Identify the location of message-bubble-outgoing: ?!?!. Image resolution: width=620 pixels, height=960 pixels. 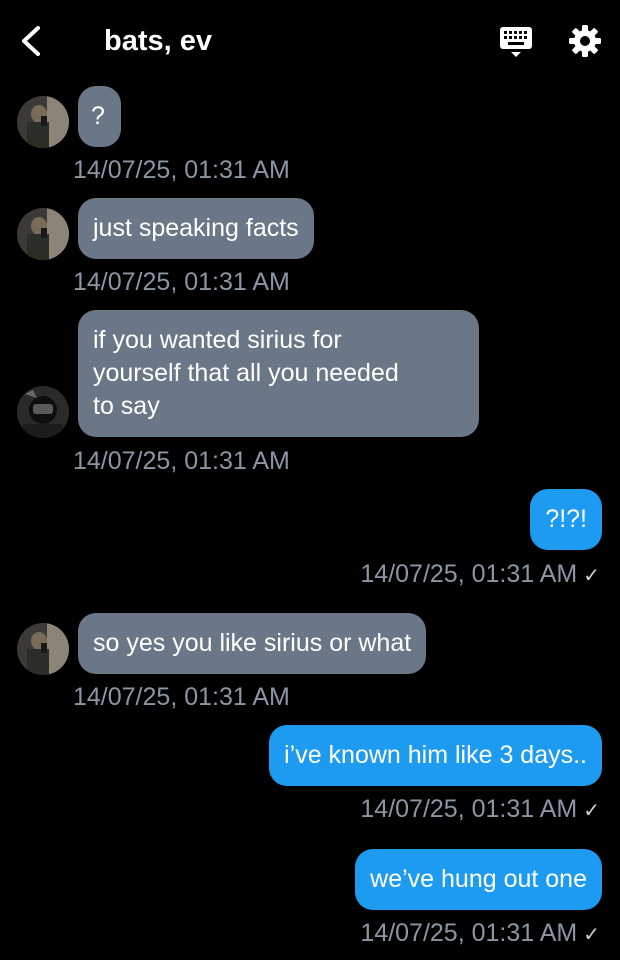
(566, 519).